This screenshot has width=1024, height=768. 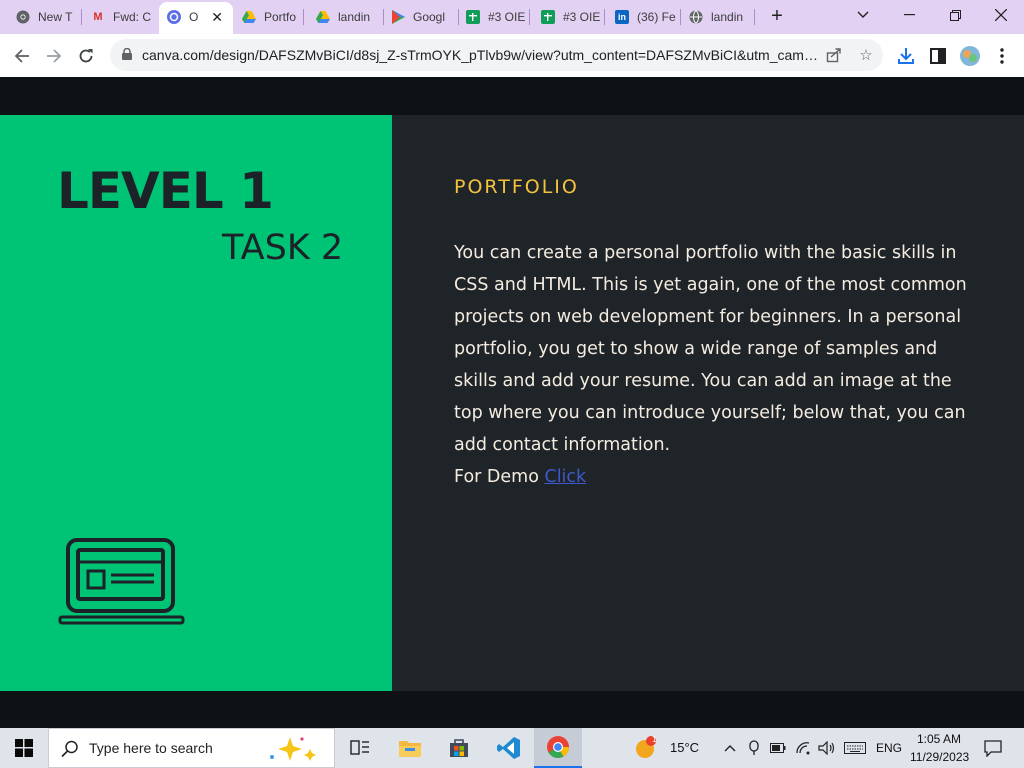 I want to click on globe-icon, so click(x=696, y=17).